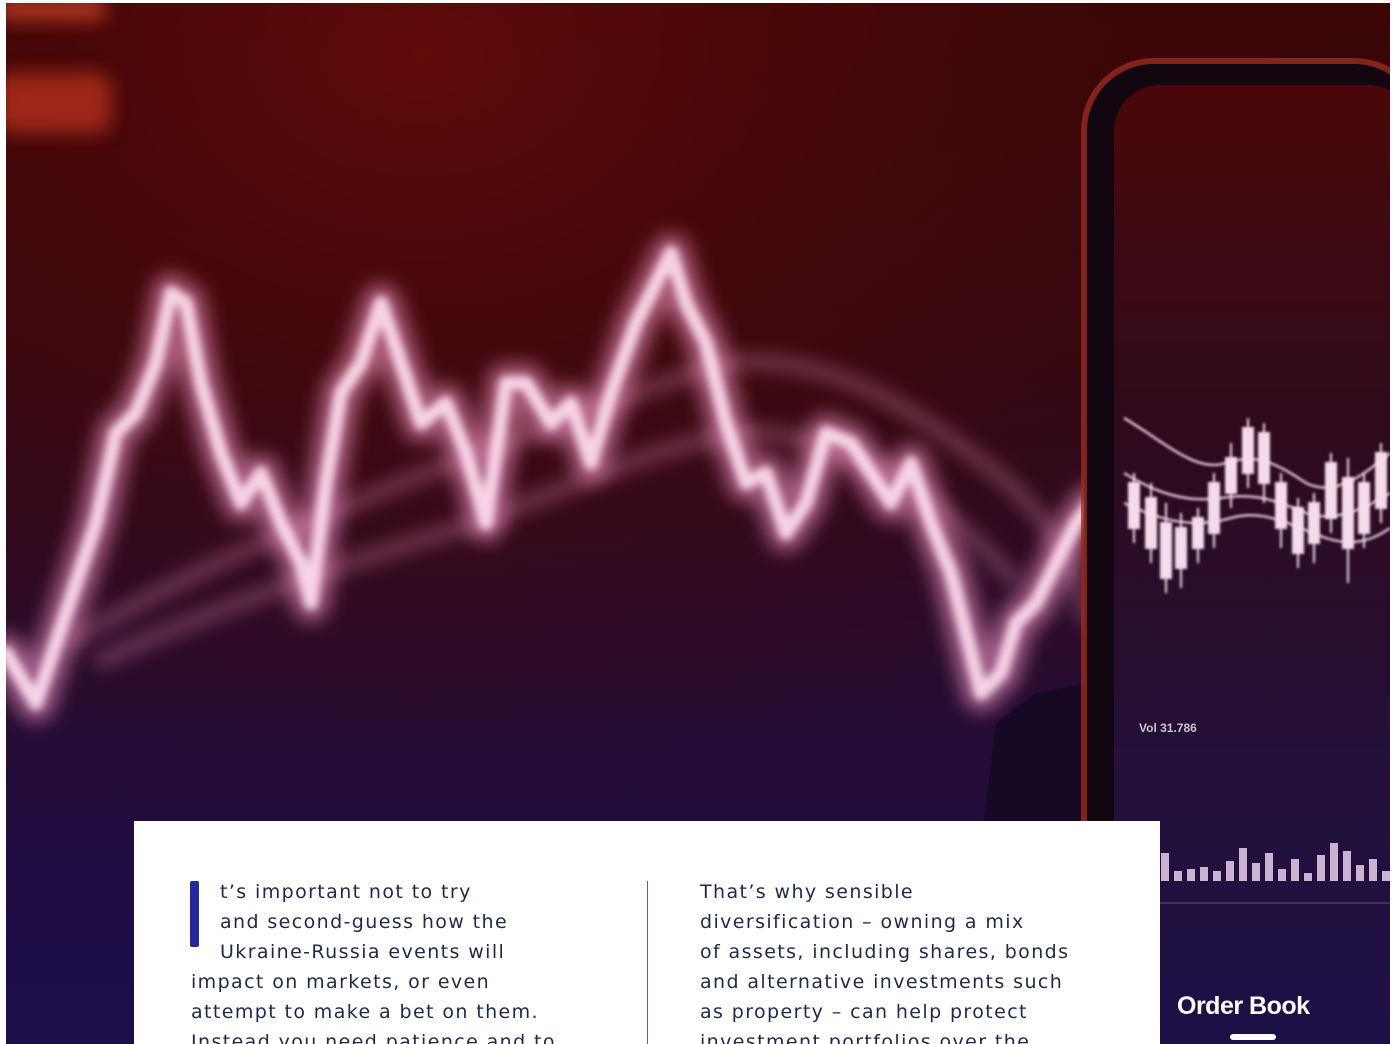 Image resolution: width=1399 pixels, height=1044 pixels. Describe the element at coordinates (647, 962) in the screenshot. I see `column-divider` at that location.